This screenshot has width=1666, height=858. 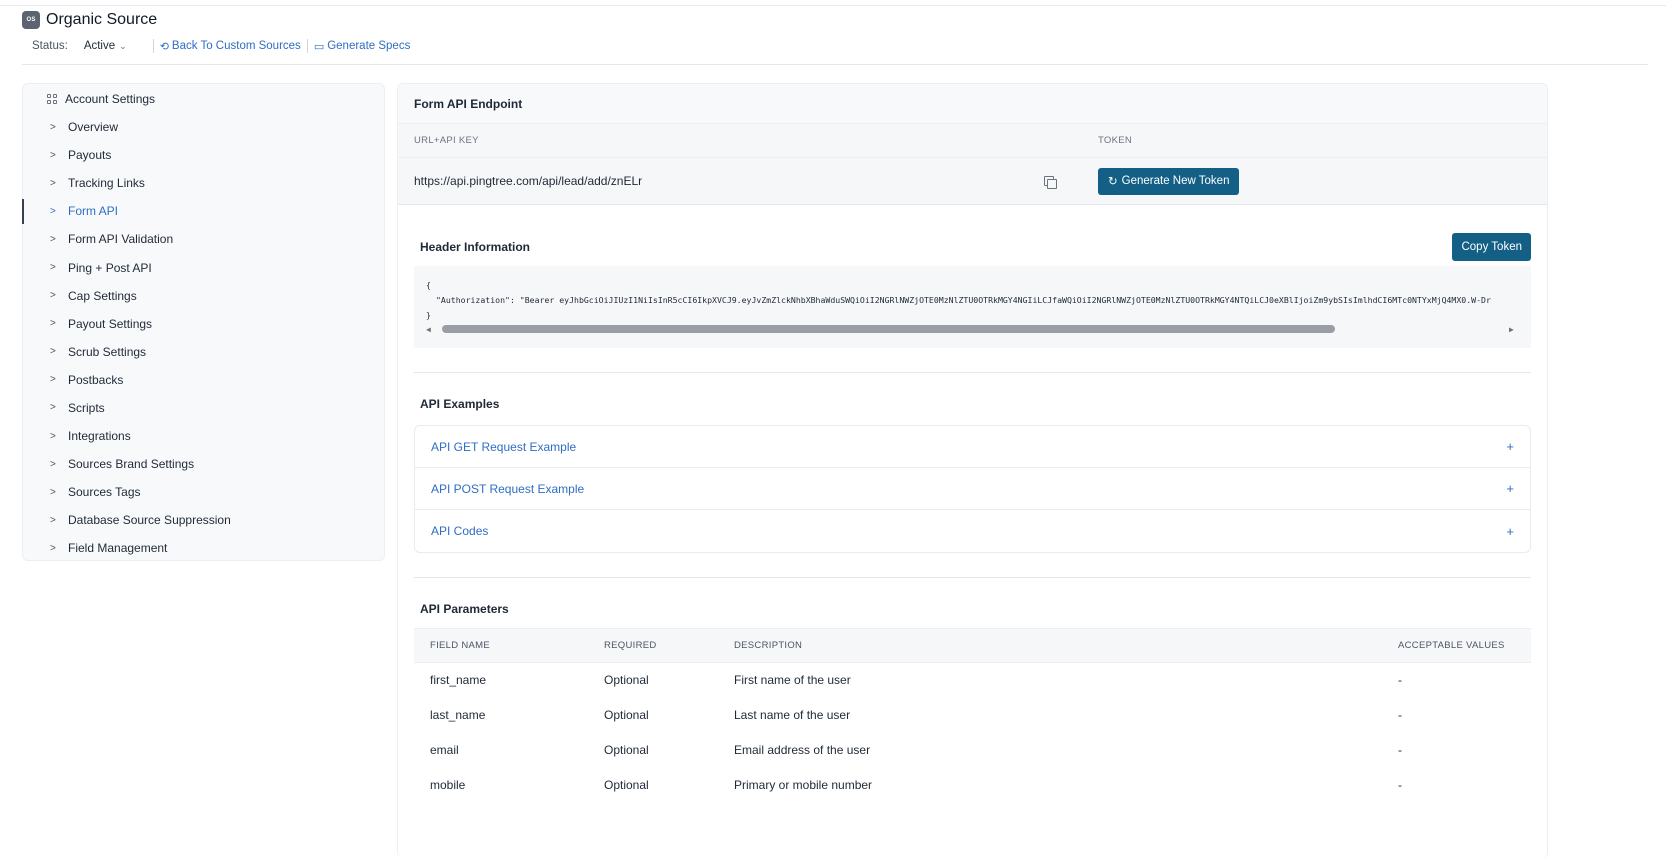 I want to click on sidebar-item-payout-settings: > Payout Settings, so click(x=203, y=324).